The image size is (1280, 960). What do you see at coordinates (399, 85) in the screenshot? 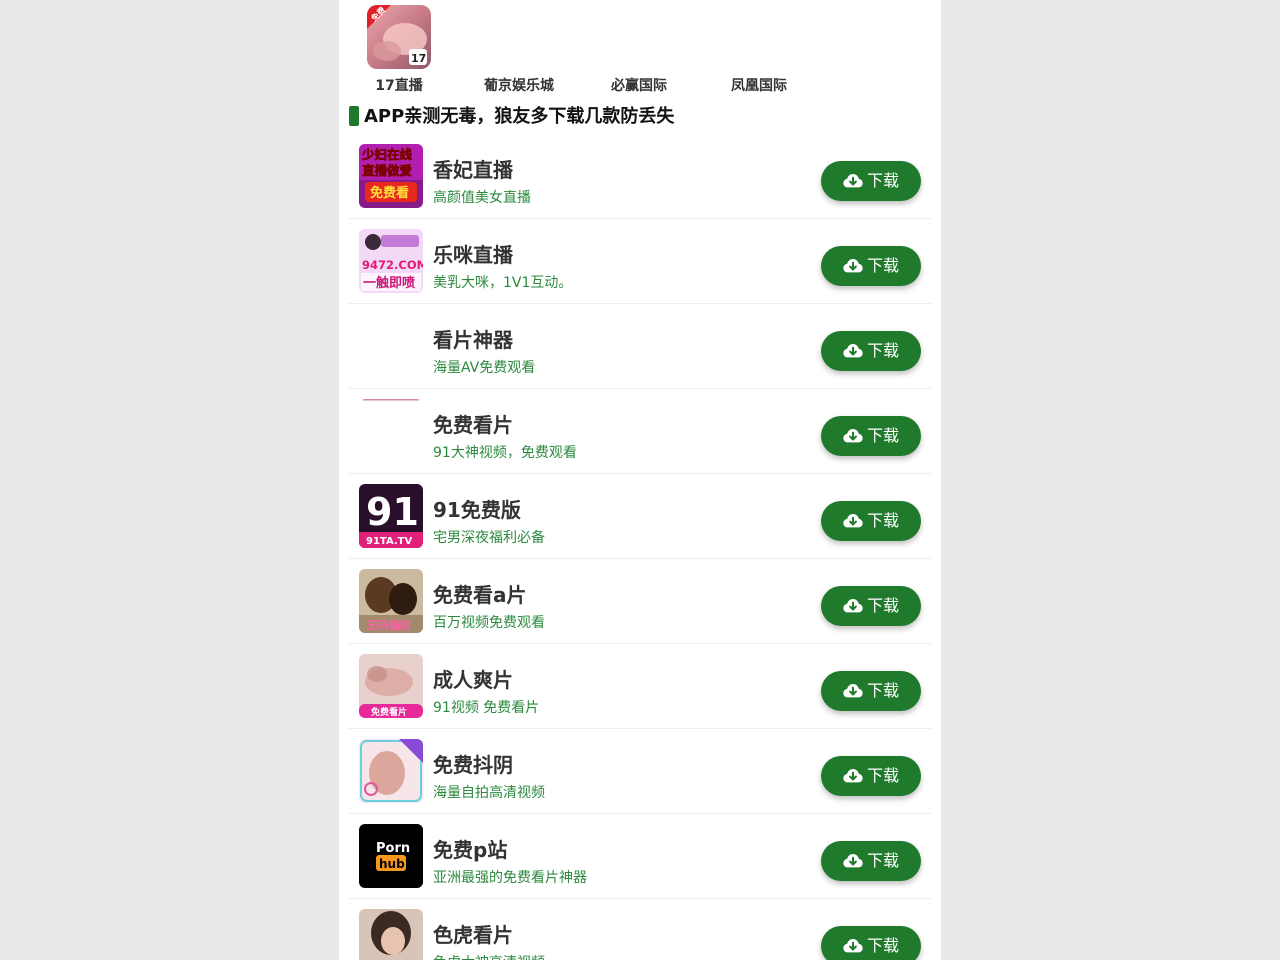
I see `top-app-label: 17直播` at bounding box center [399, 85].